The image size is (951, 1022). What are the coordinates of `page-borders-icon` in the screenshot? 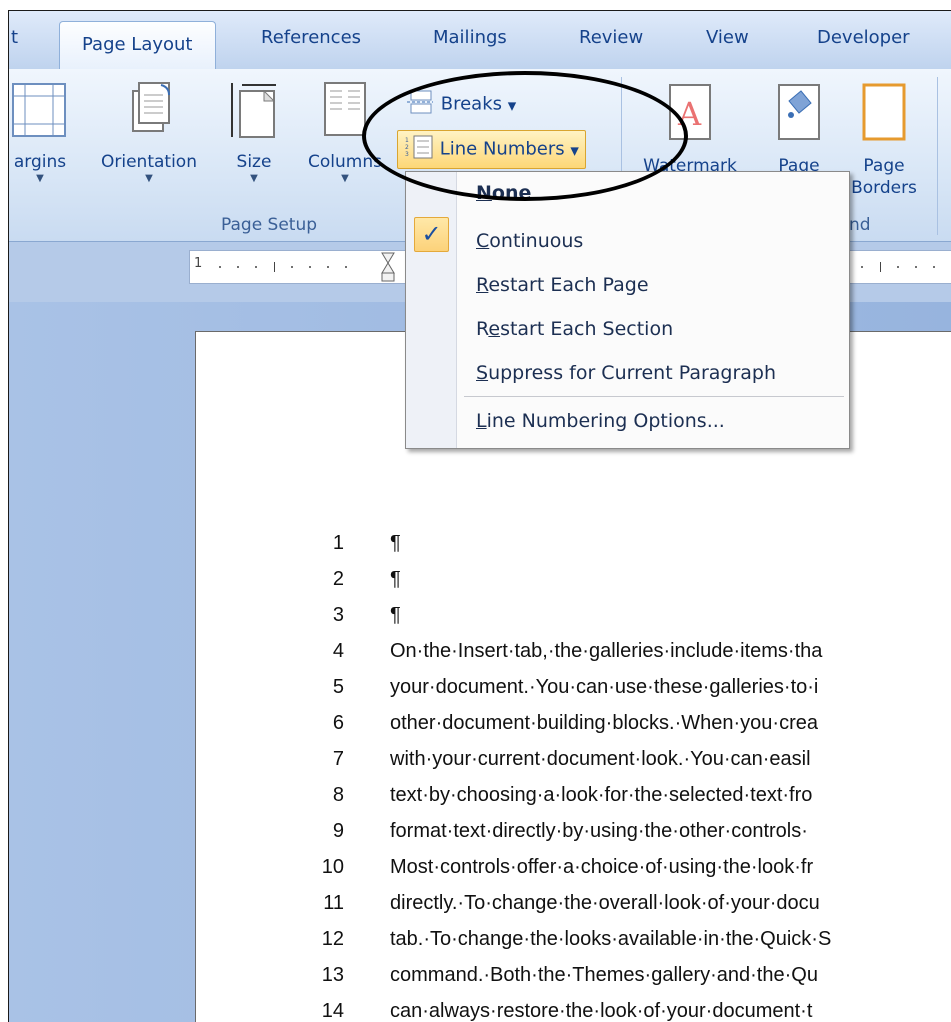 It's located at (884, 116).